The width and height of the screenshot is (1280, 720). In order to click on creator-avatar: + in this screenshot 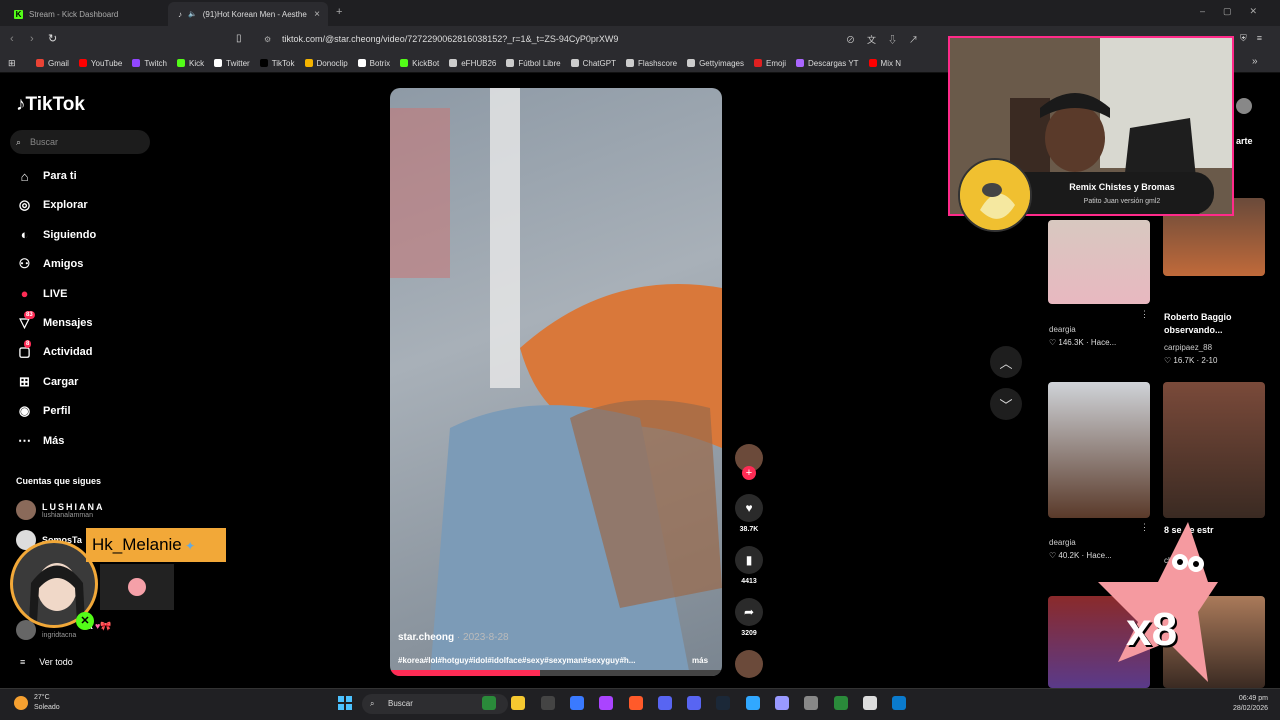, I will do `click(749, 462)`.